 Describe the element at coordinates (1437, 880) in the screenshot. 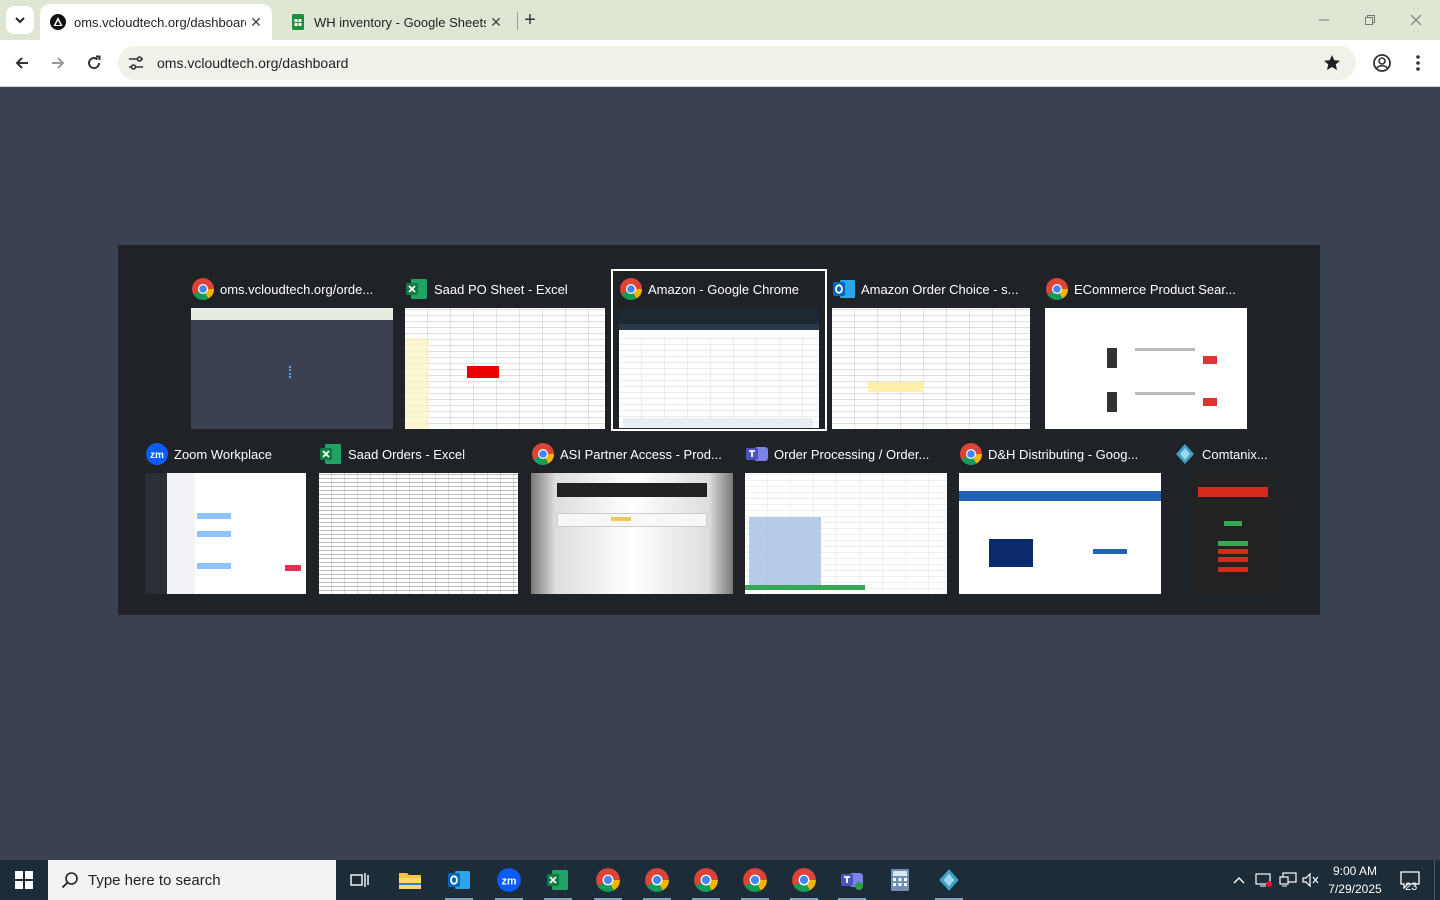

I see `show-desktop-button` at that location.